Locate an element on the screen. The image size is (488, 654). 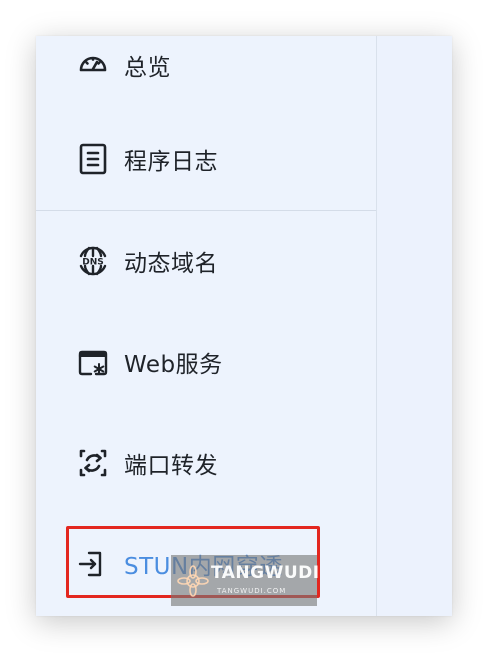
port-forward-icon is located at coordinates (93, 463).